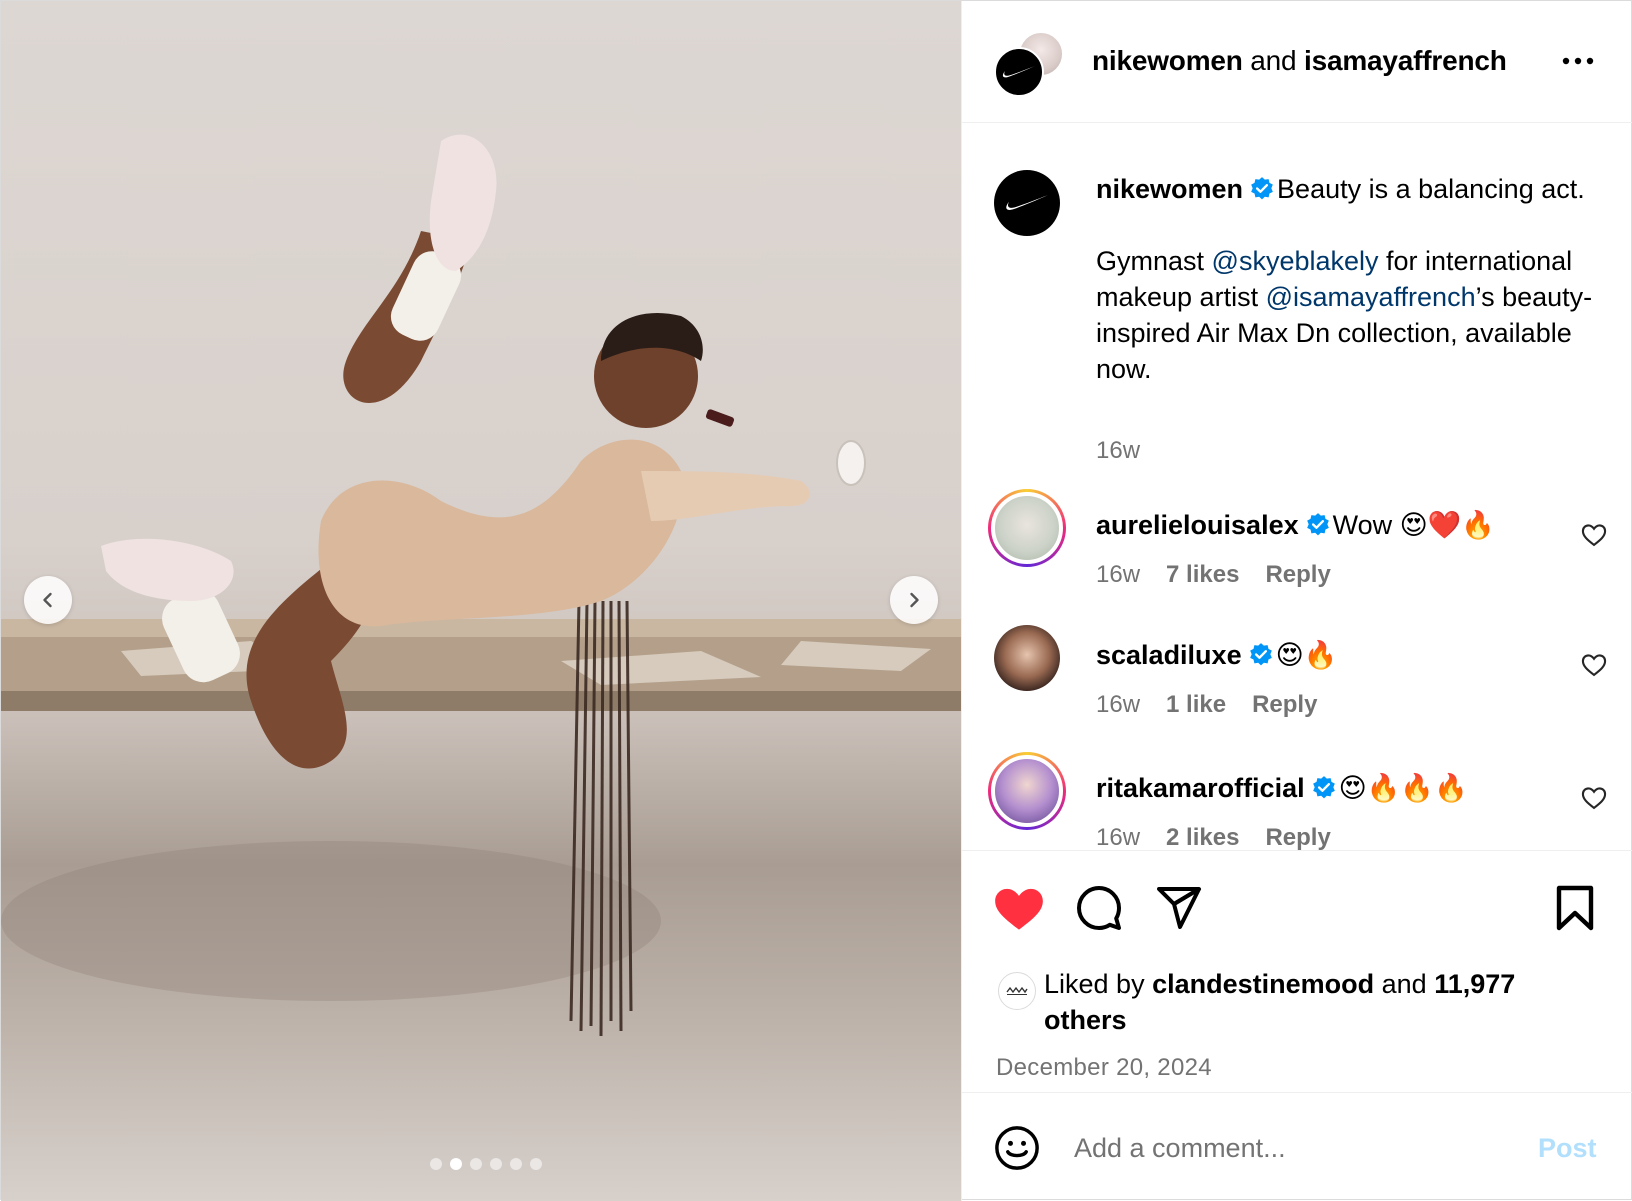 This screenshot has height=1201, width=1632. Describe the element at coordinates (1371, 297) in the screenshot. I see `mention-link: @isamayaffrench` at that location.